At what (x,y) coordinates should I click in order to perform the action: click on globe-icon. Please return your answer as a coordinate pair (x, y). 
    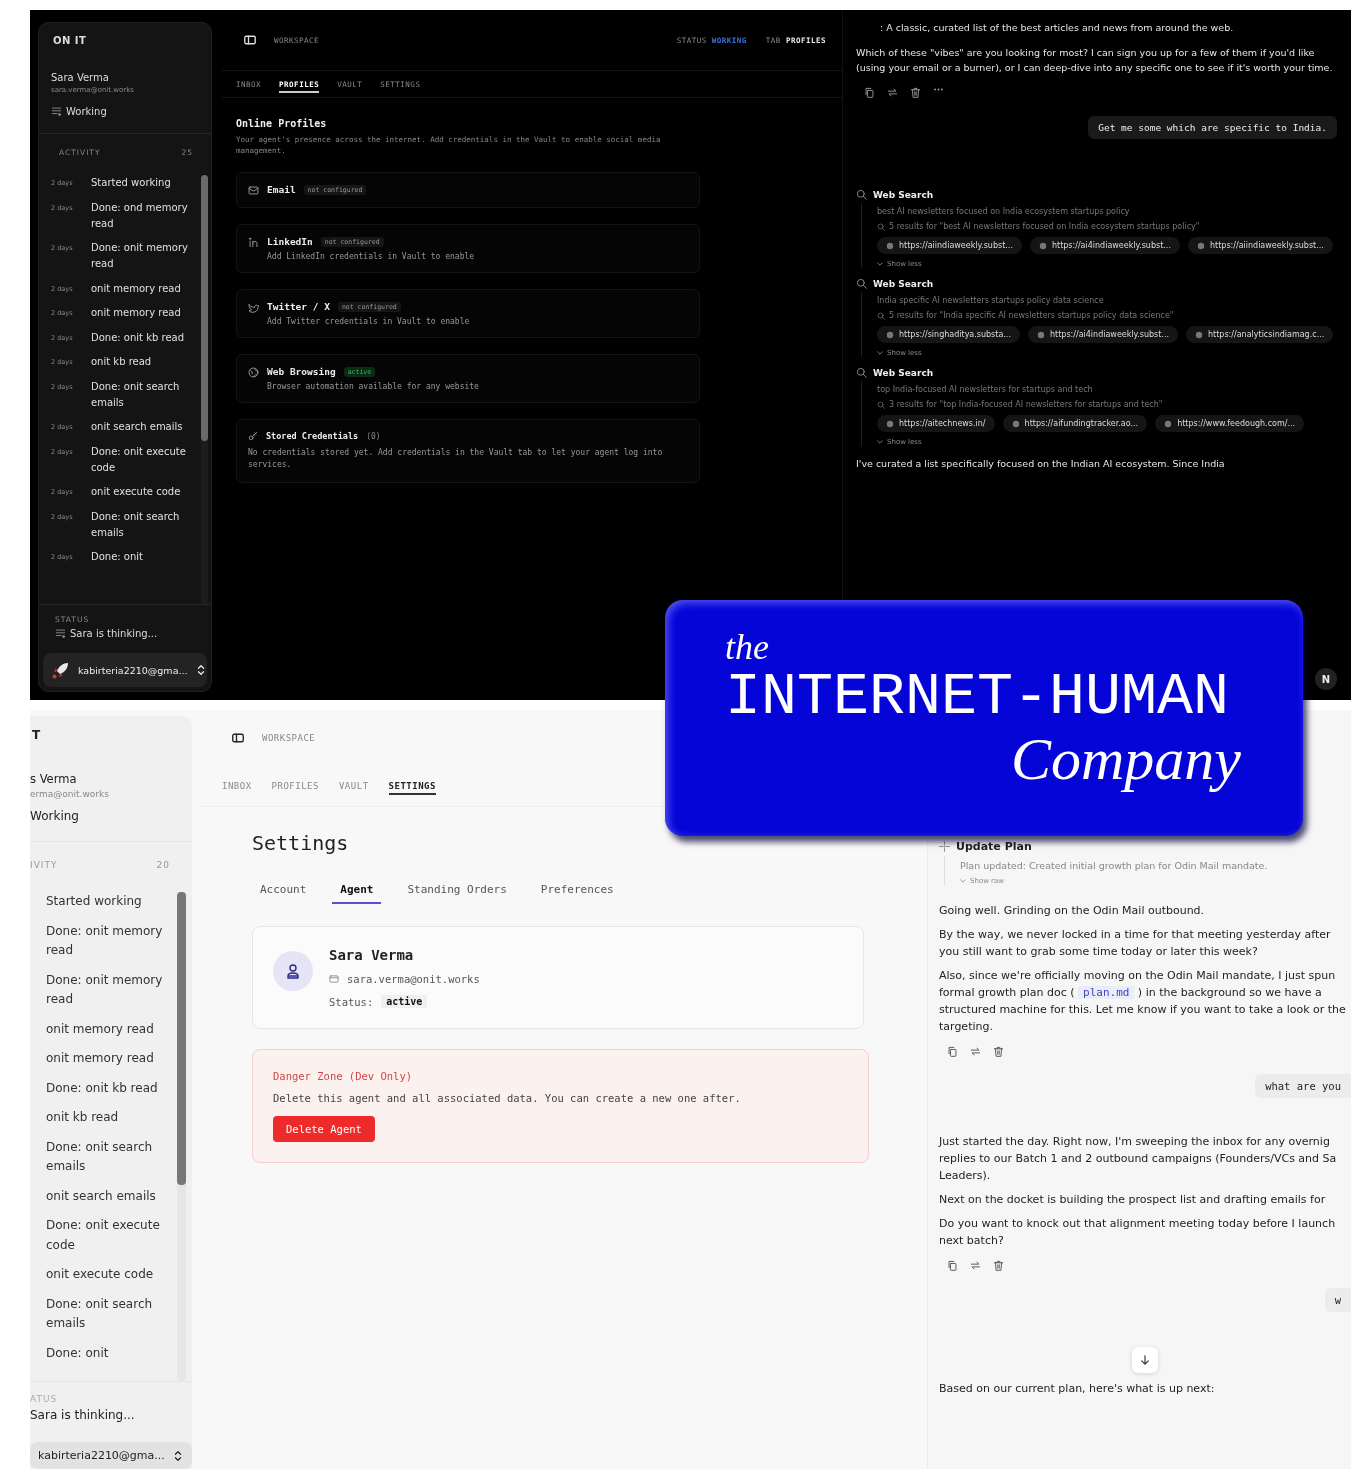
    Looking at the image, I should click on (253, 372).